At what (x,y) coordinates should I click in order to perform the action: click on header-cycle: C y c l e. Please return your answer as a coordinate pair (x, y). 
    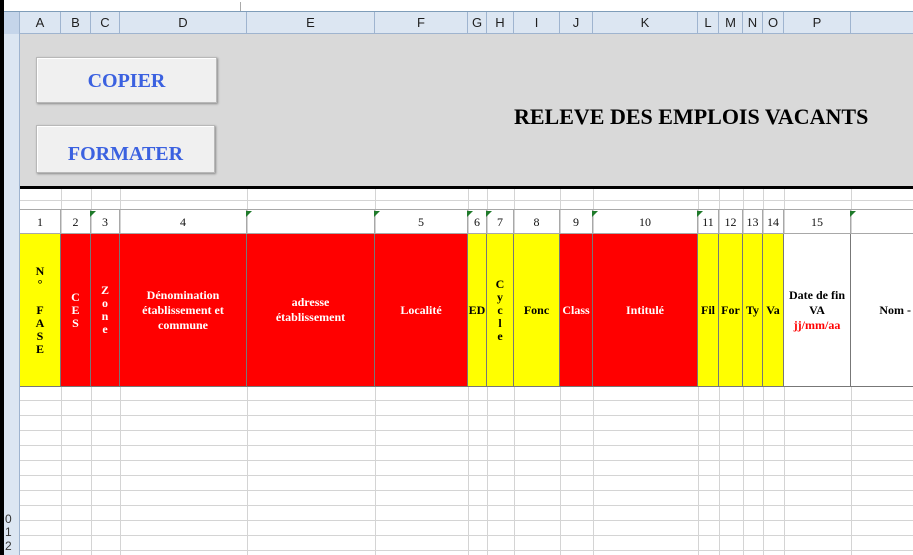
    Looking at the image, I should click on (500, 310).